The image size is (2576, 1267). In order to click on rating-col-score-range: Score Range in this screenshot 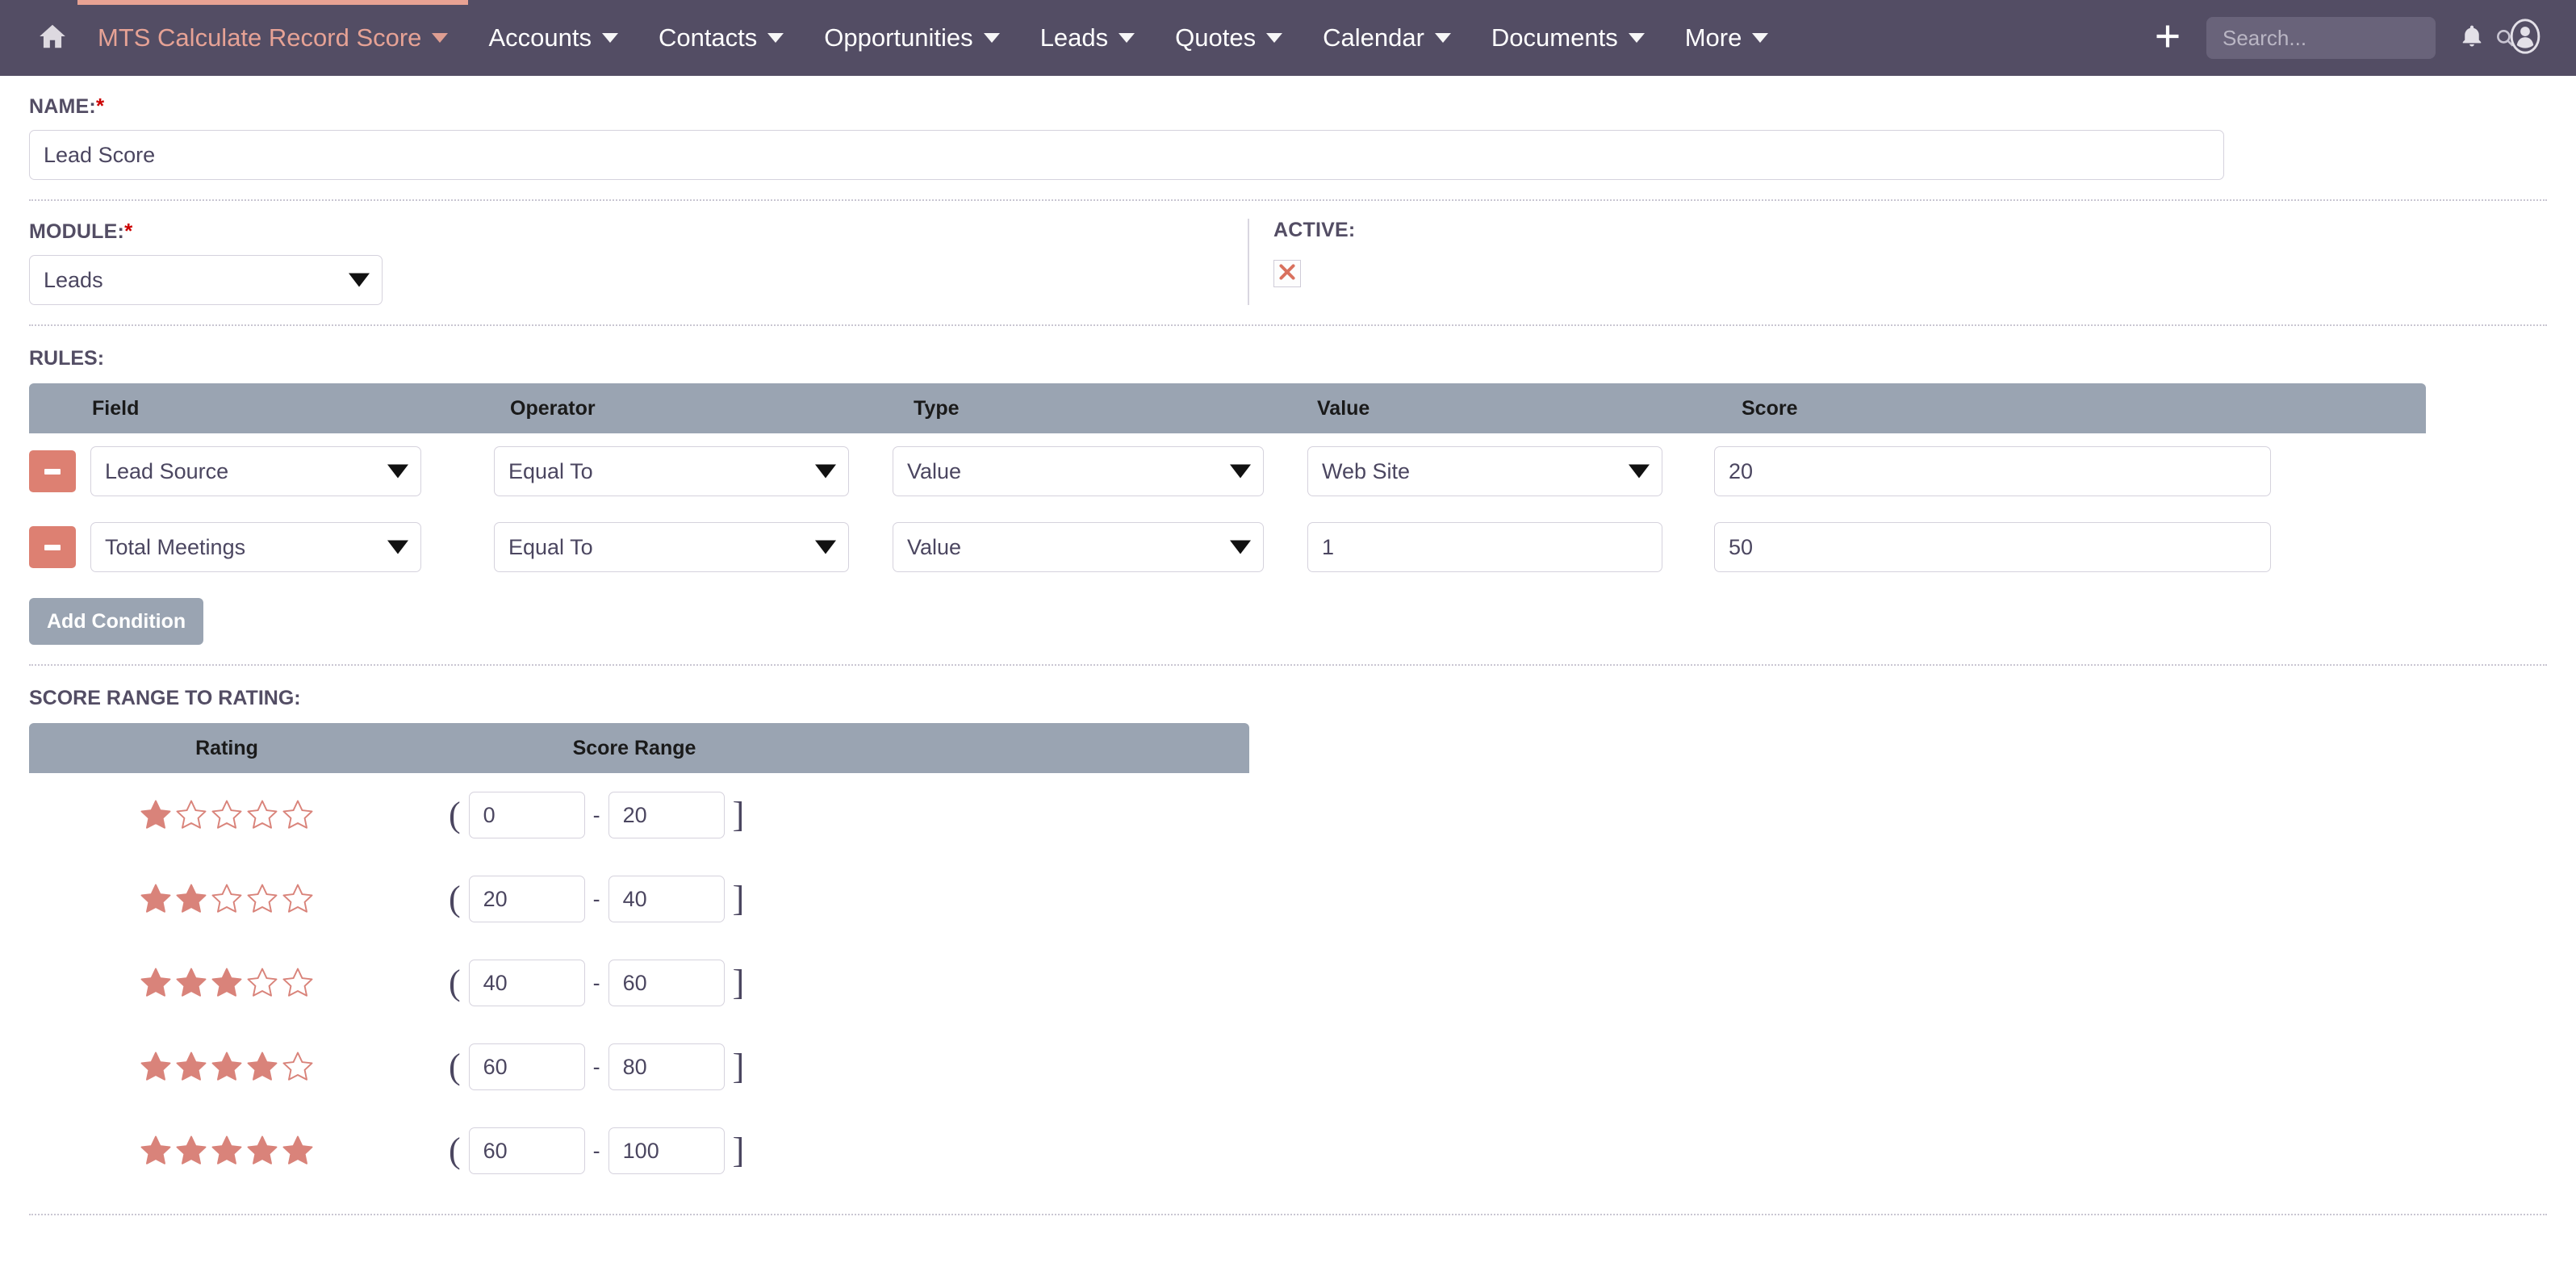, I will do `click(634, 747)`.